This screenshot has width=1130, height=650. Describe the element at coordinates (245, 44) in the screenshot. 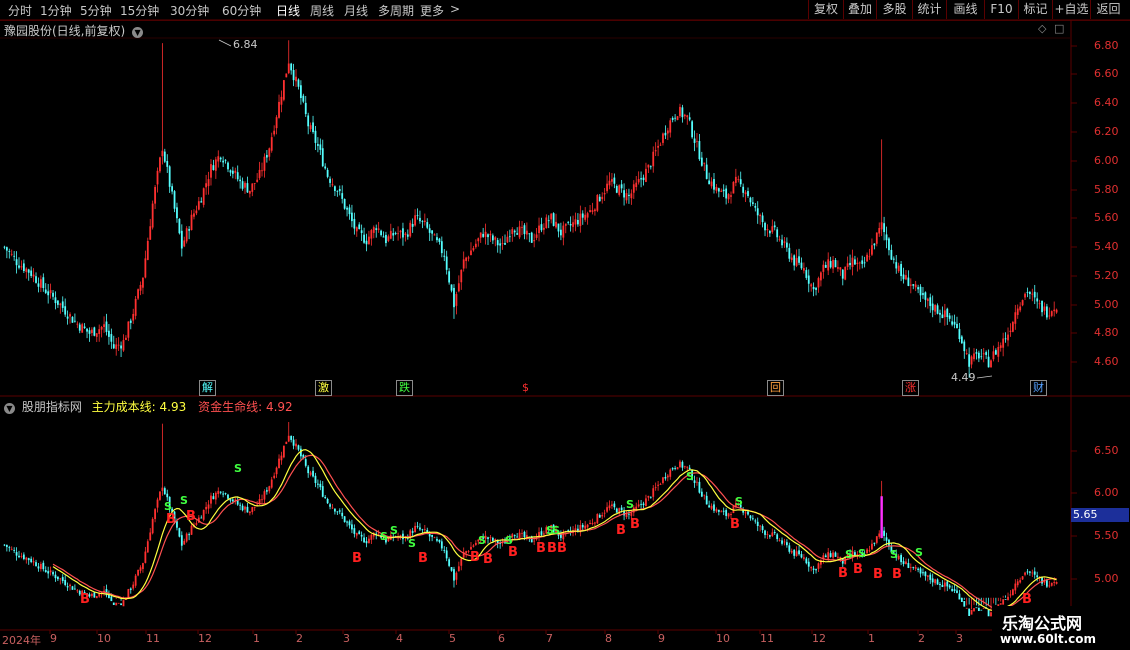

I see `high-price-label: 6.84` at that location.